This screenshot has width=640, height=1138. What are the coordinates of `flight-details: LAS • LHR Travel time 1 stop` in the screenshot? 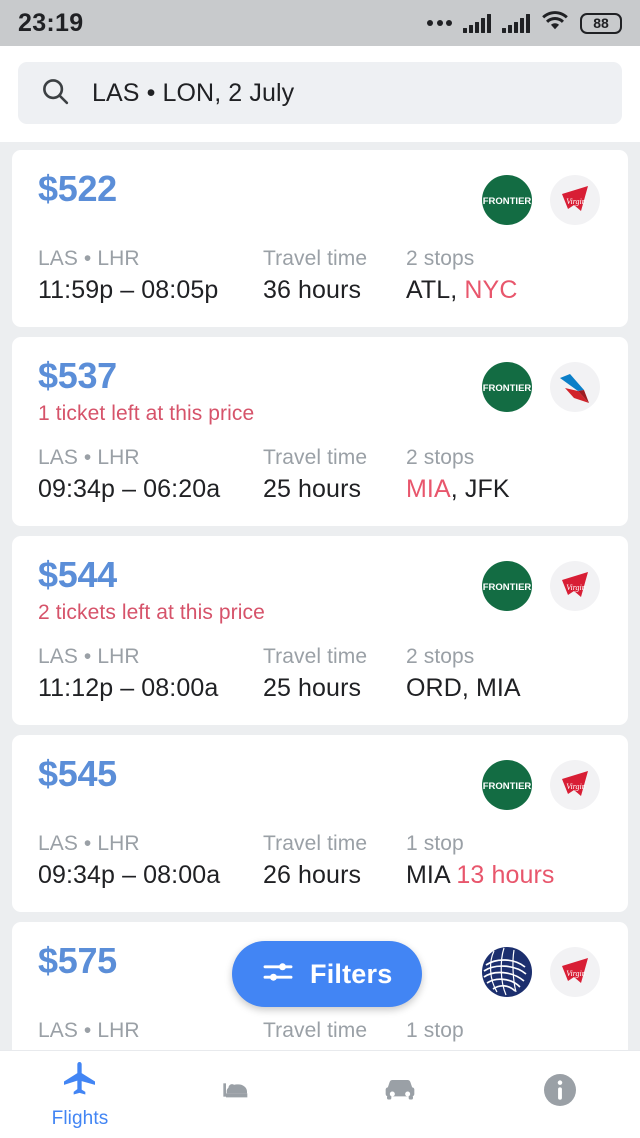 It's located at (320, 1033).